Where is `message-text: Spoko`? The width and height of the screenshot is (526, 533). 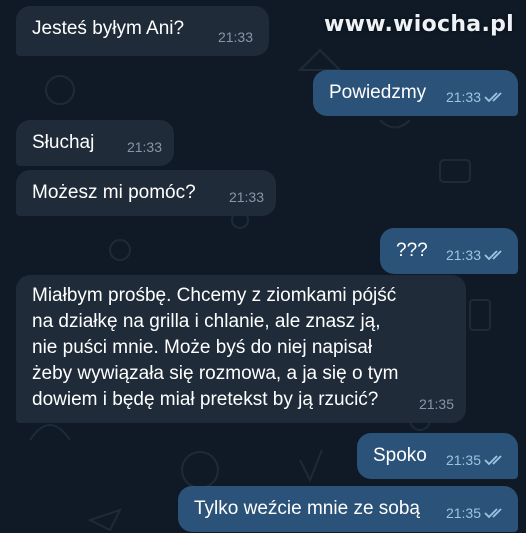 message-text: Spoko is located at coordinates (400, 455).